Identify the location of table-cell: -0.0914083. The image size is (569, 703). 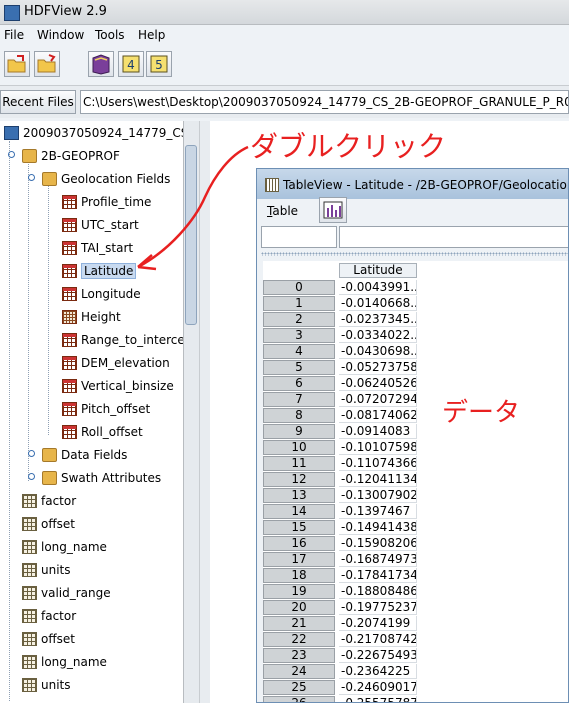
(378, 431).